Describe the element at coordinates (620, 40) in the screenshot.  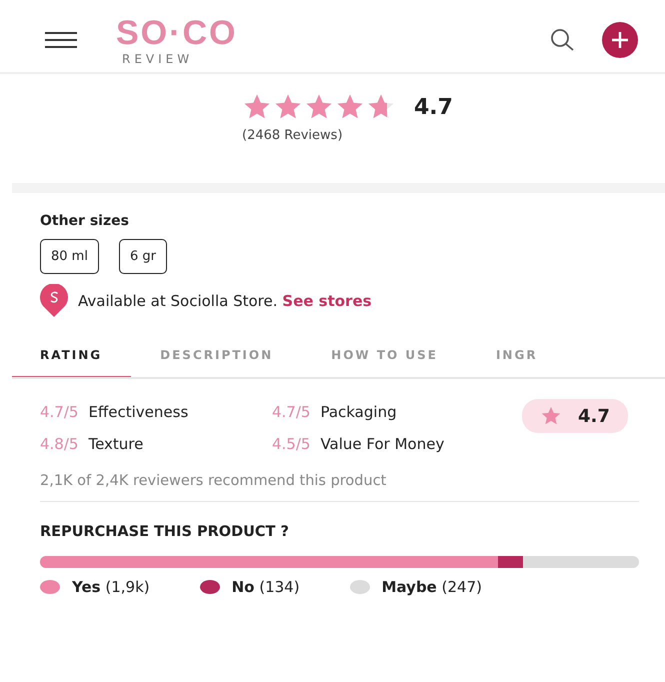
I see `add-icon` at that location.